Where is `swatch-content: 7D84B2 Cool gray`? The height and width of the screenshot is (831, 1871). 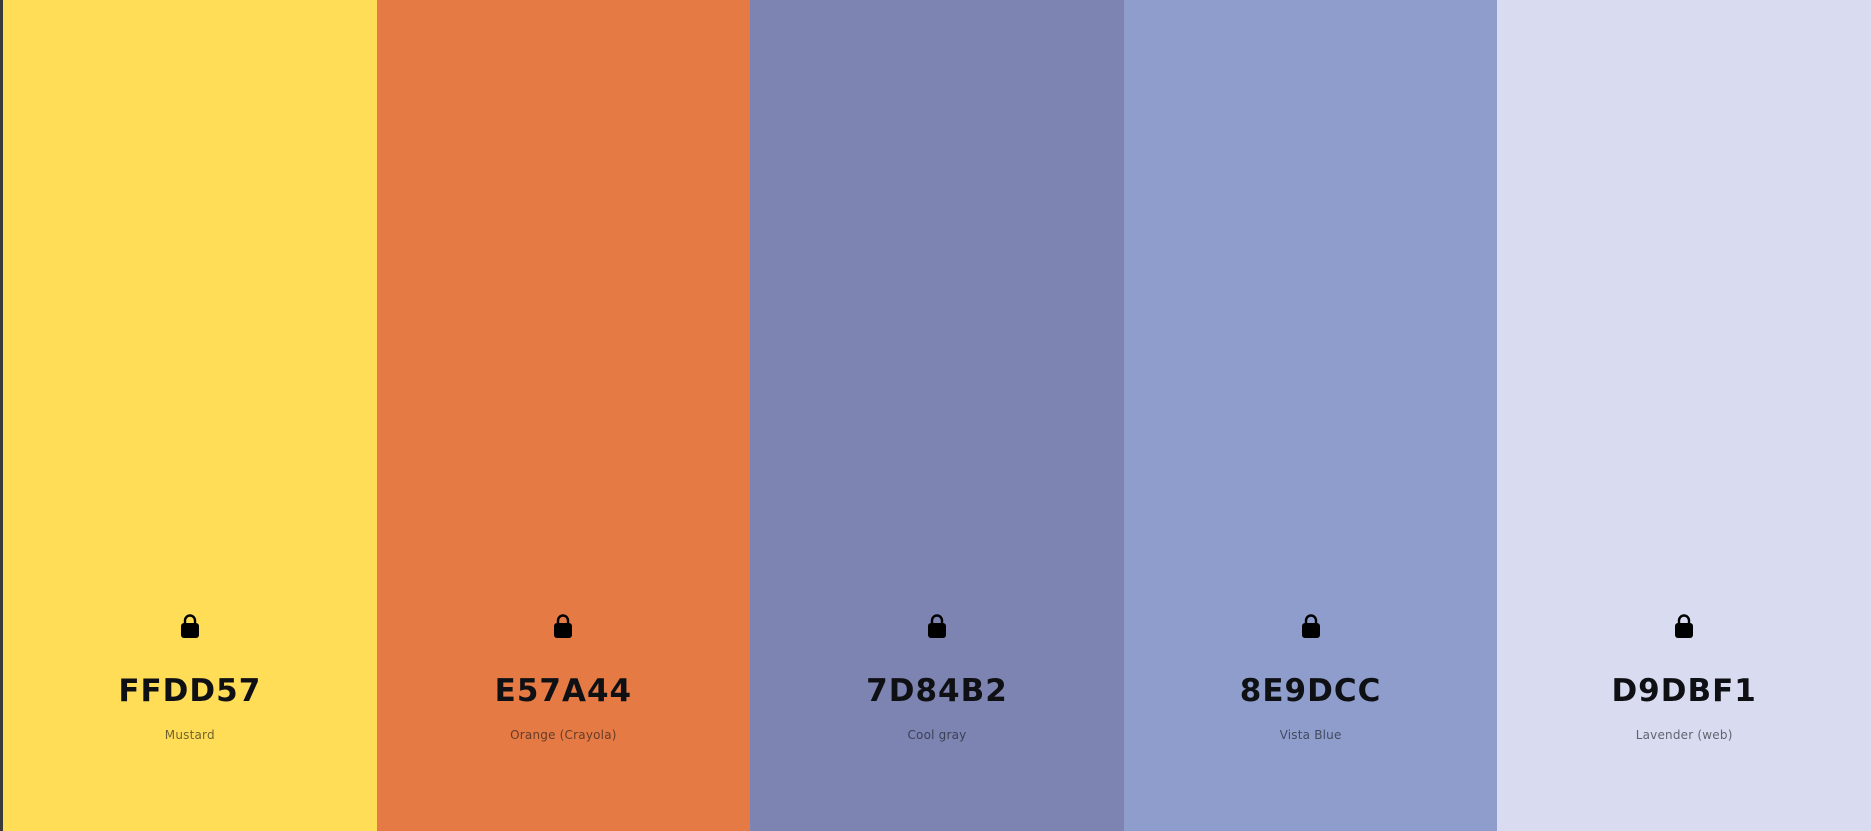 swatch-content: 7D84B2 Cool gray is located at coordinates (937, 676).